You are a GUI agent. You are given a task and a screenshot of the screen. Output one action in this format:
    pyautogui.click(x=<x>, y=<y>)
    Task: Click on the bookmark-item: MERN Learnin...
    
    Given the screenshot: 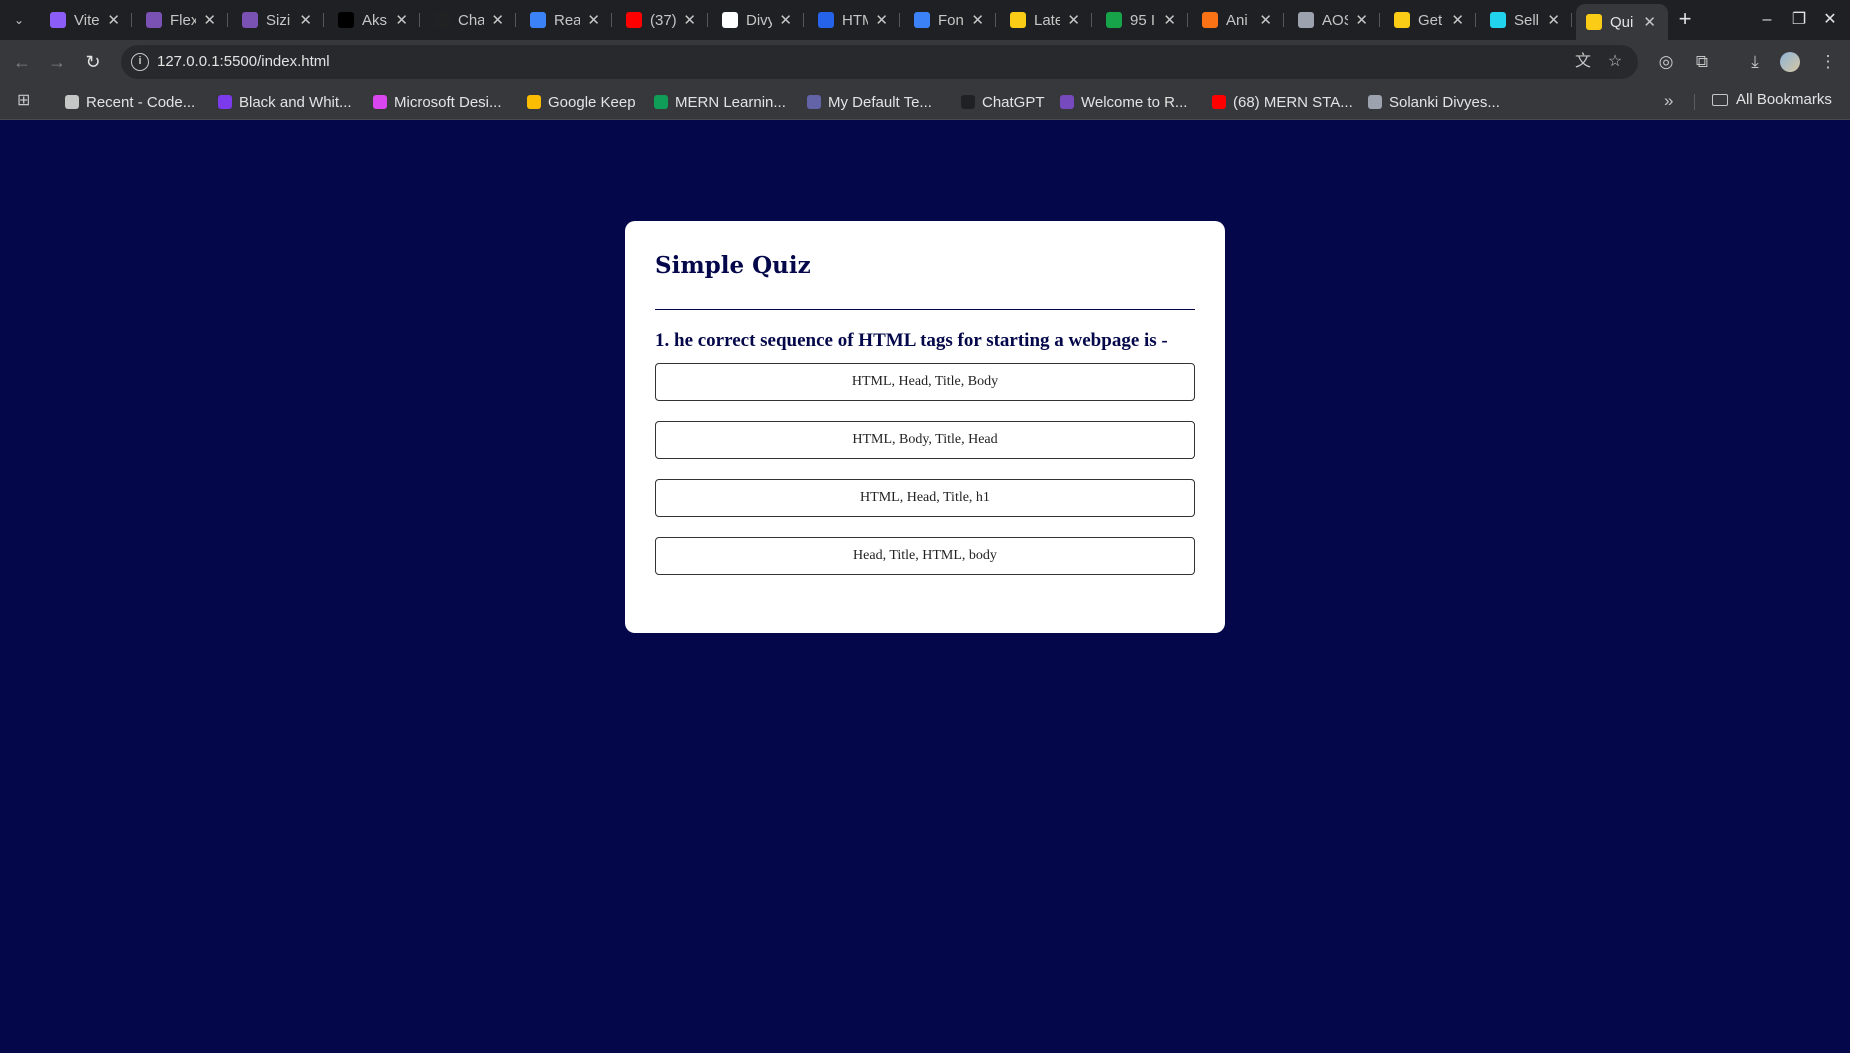 What is the action you would take?
    pyautogui.click(x=720, y=102)
    